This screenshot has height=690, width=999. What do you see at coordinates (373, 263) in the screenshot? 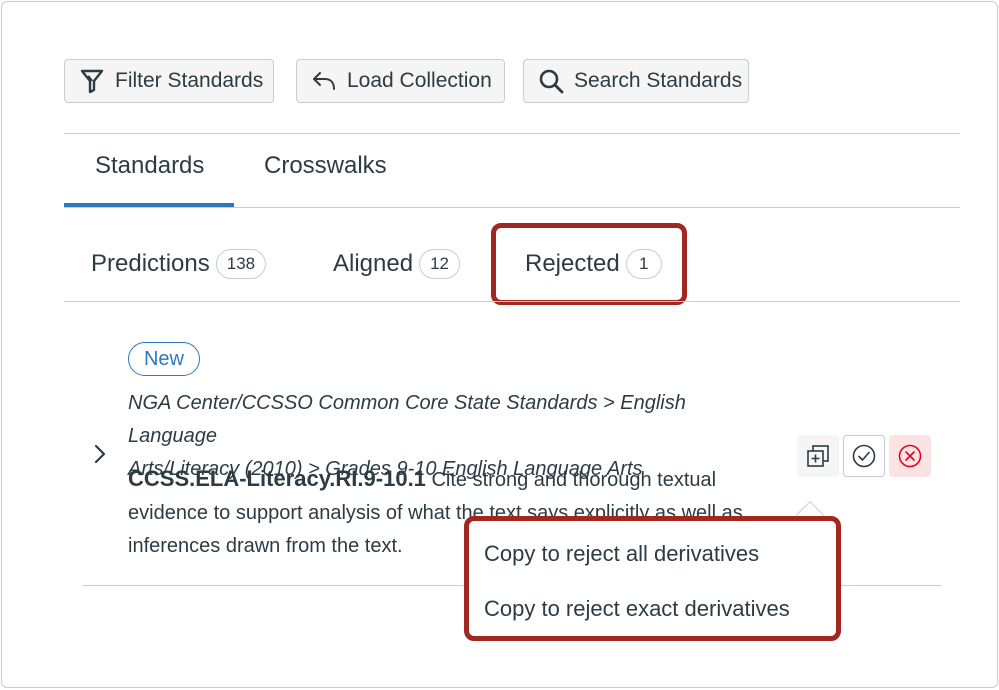
I see `subtab-aligned-label: Aligned` at bounding box center [373, 263].